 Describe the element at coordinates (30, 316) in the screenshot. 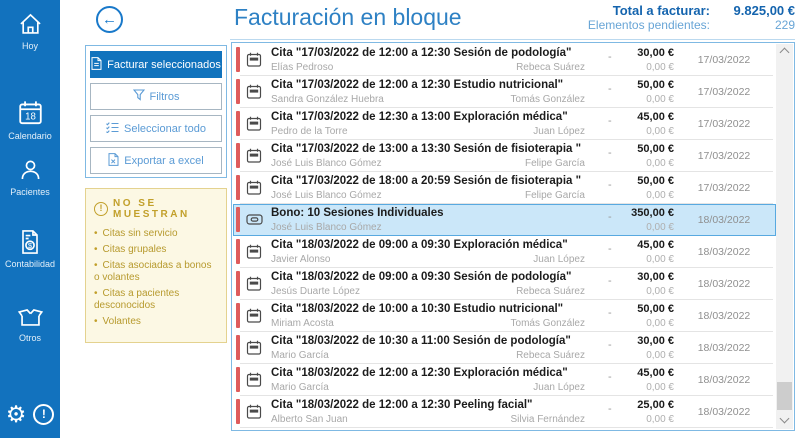

I see `open-box-icon` at that location.